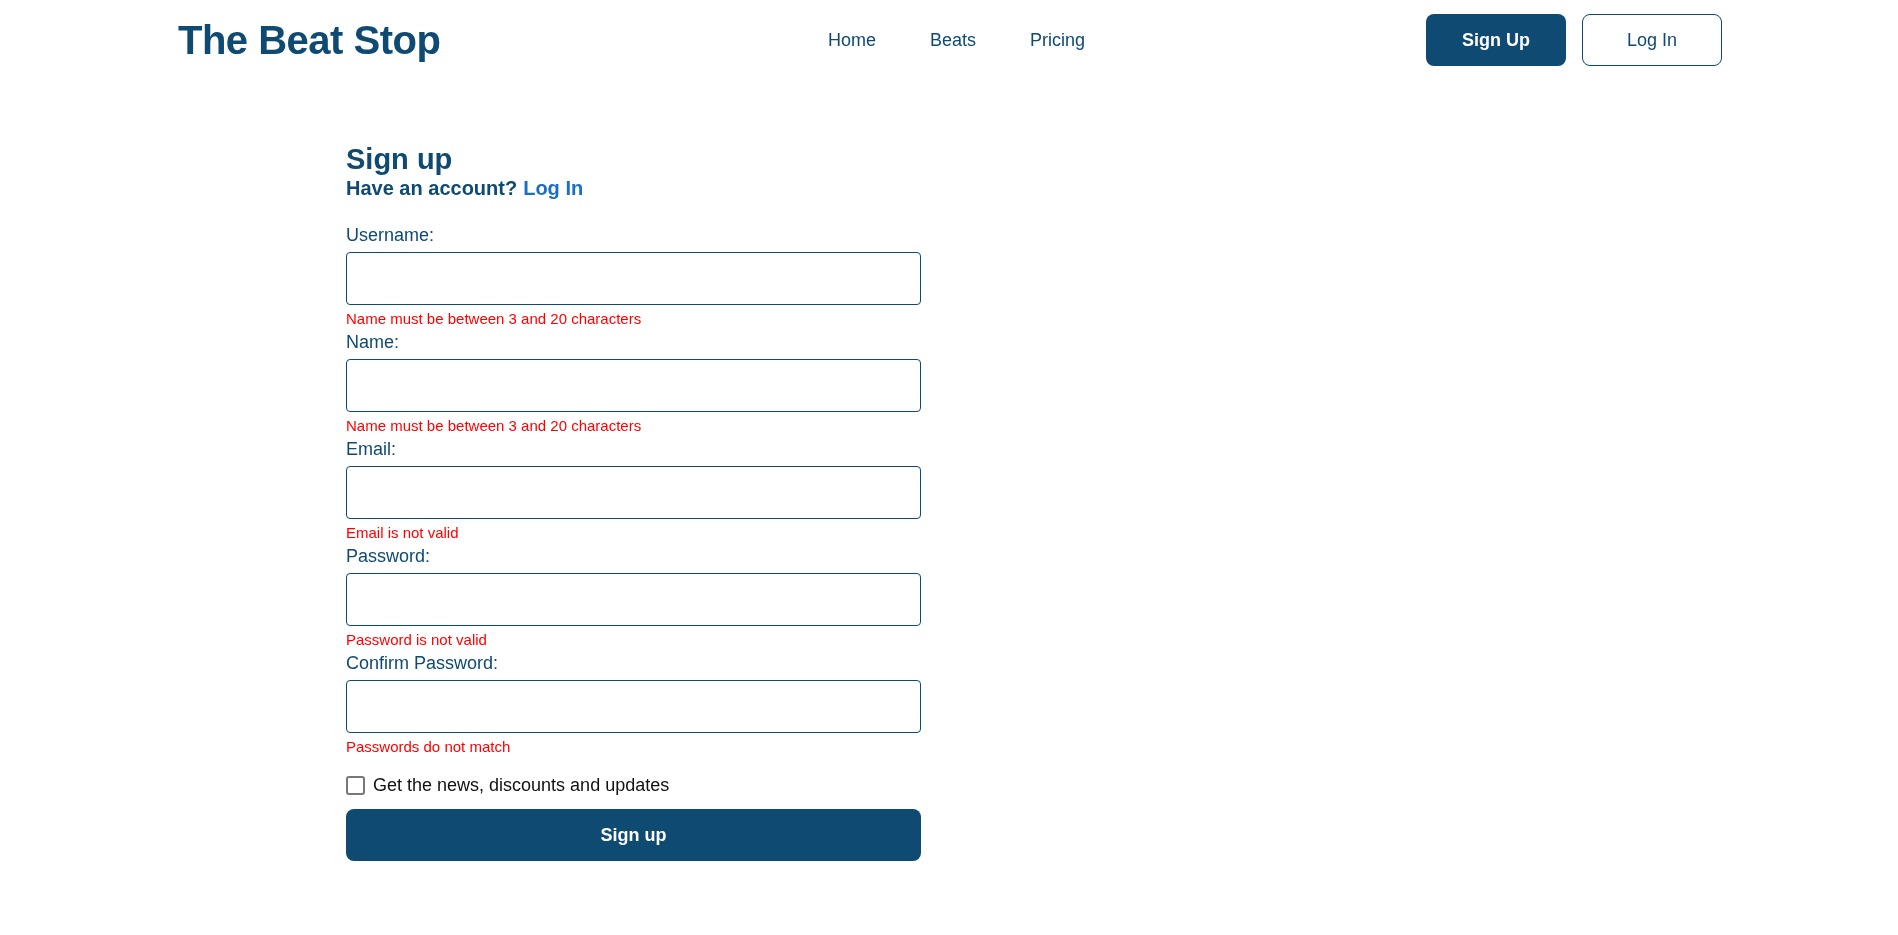  What do you see at coordinates (1058, 40) in the screenshot?
I see `nav-link: Pricing` at bounding box center [1058, 40].